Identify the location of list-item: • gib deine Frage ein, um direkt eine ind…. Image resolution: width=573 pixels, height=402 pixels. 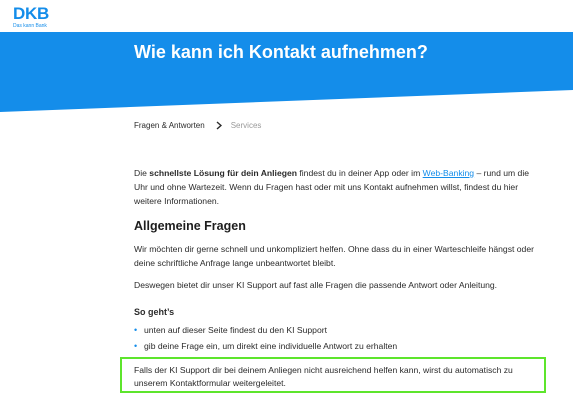
(339, 346).